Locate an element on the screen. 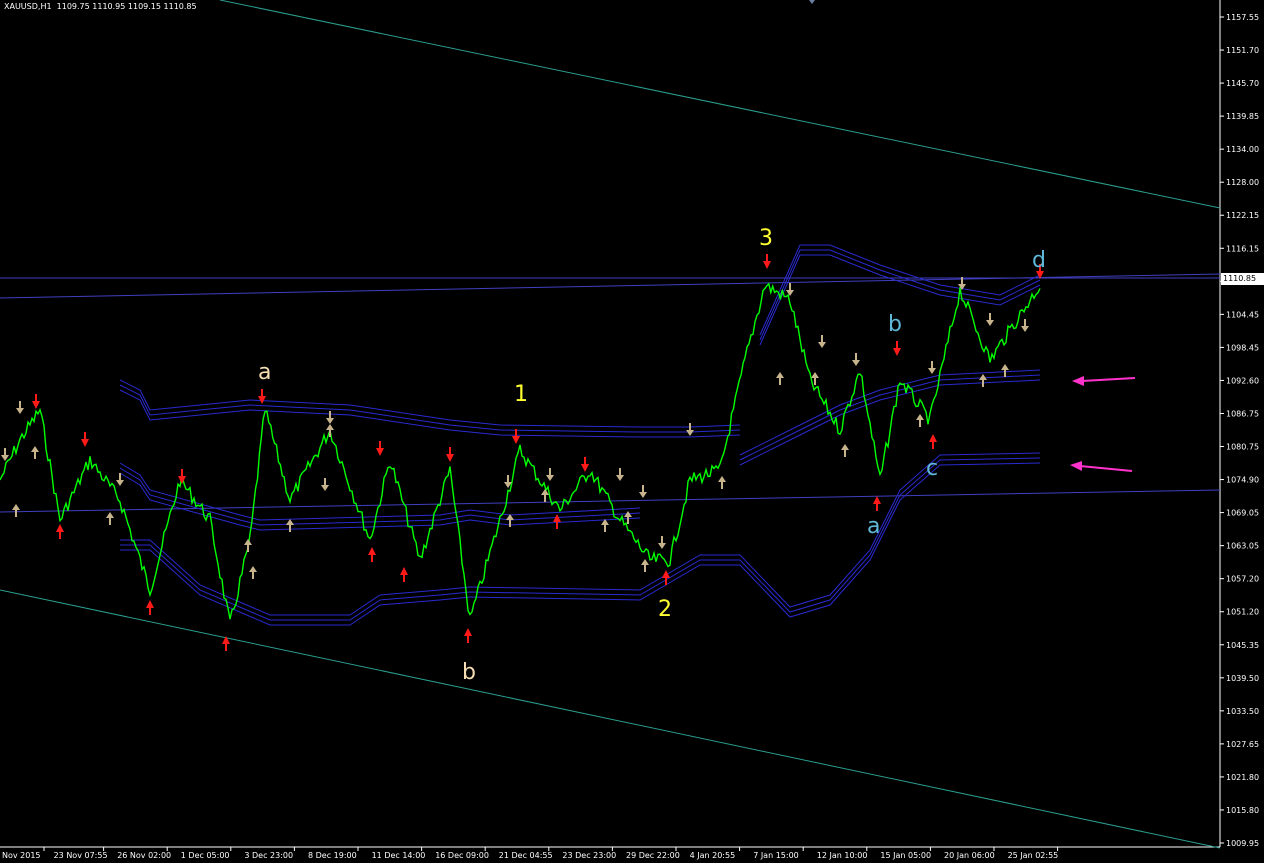 This screenshot has width=1264, height=863. price-tick-label: 1151.70 is located at coordinates (1242, 50).